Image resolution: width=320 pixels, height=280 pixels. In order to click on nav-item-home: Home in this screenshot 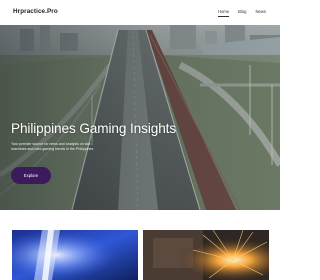, I will do `click(223, 13)`.